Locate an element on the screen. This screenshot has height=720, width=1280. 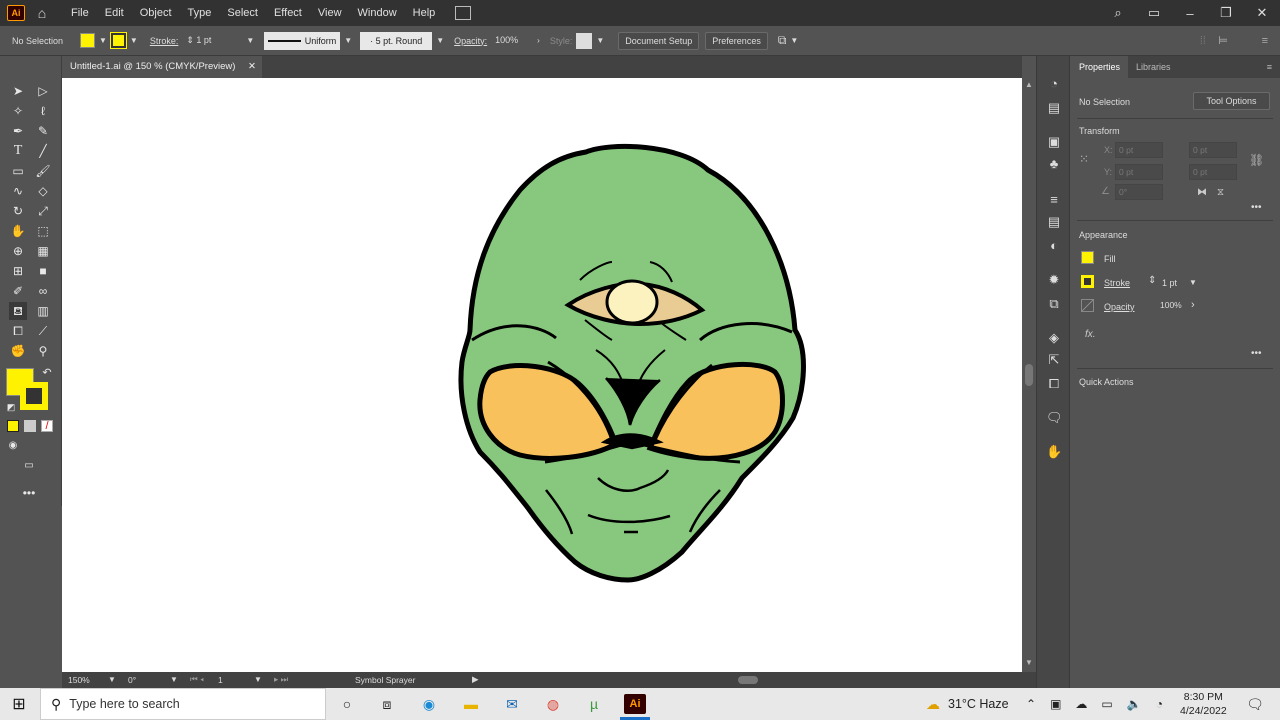
h-field: 0 pt is located at coordinates (1213, 172).